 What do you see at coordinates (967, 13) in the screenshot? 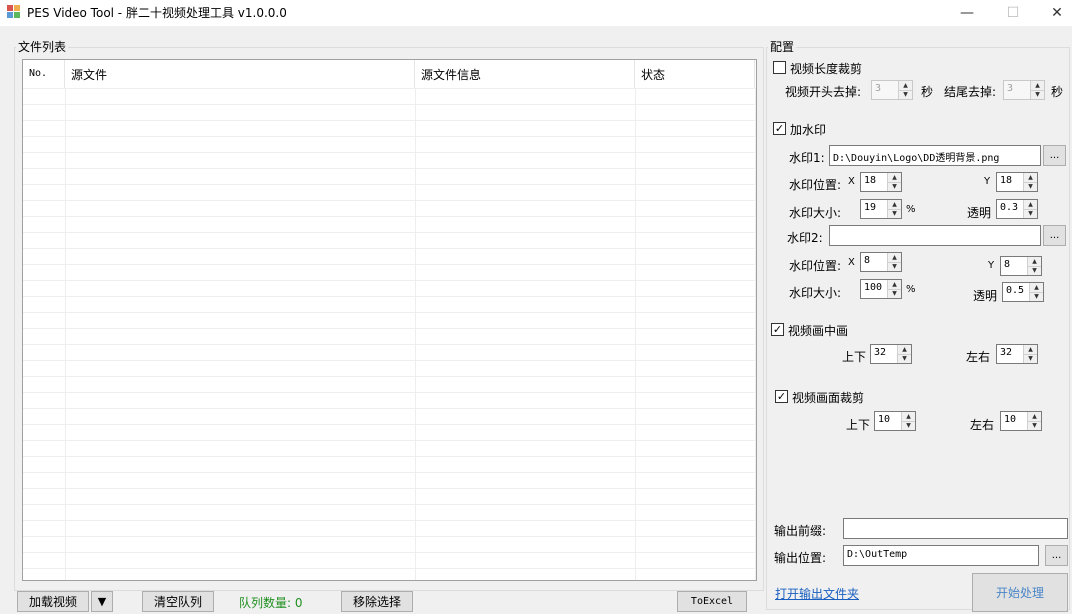
I see `minimize-button: —` at bounding box center [967, 13].